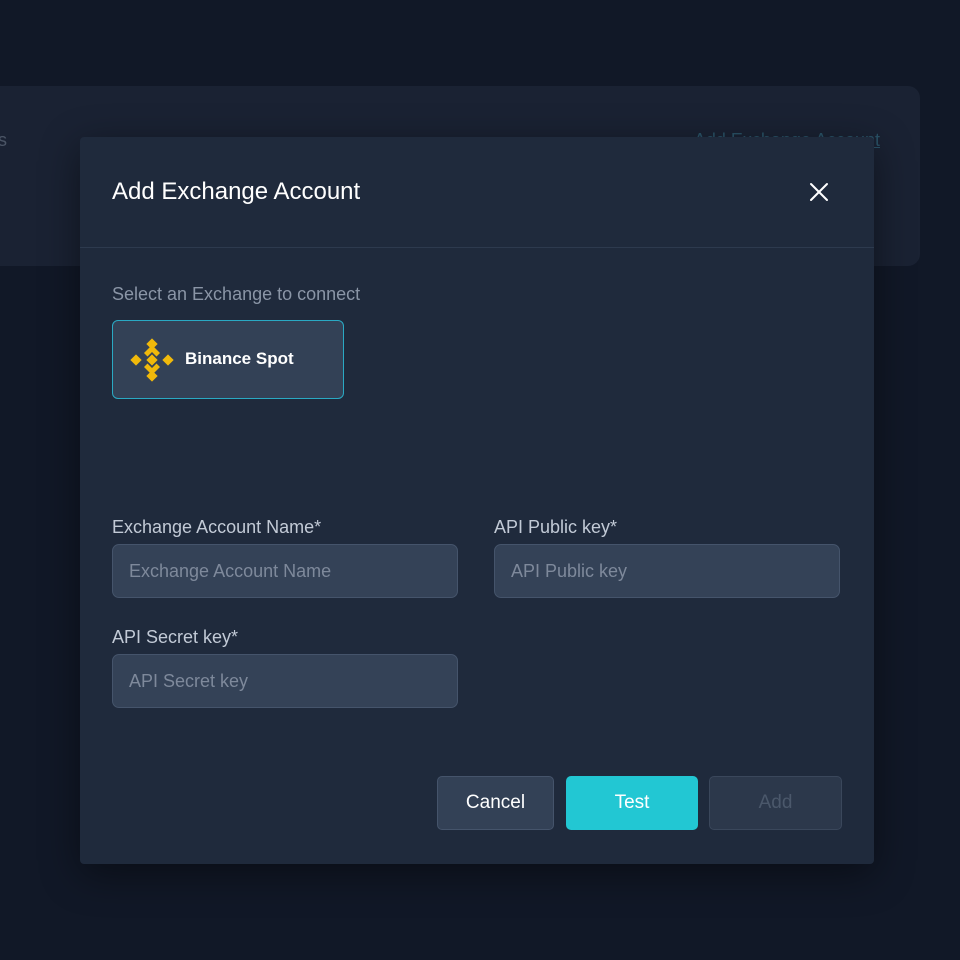 The image size is (960, 960). I want to click on background-text: s, so click(3, 140).